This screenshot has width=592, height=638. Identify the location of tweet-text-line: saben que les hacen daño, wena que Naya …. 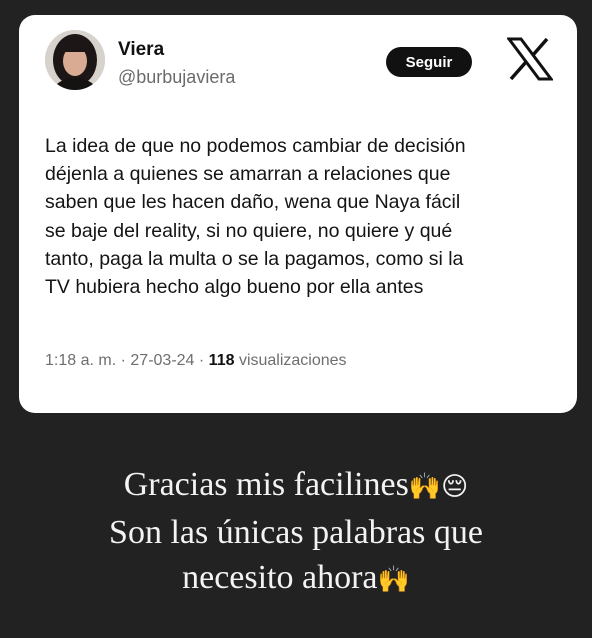
(253, 202).